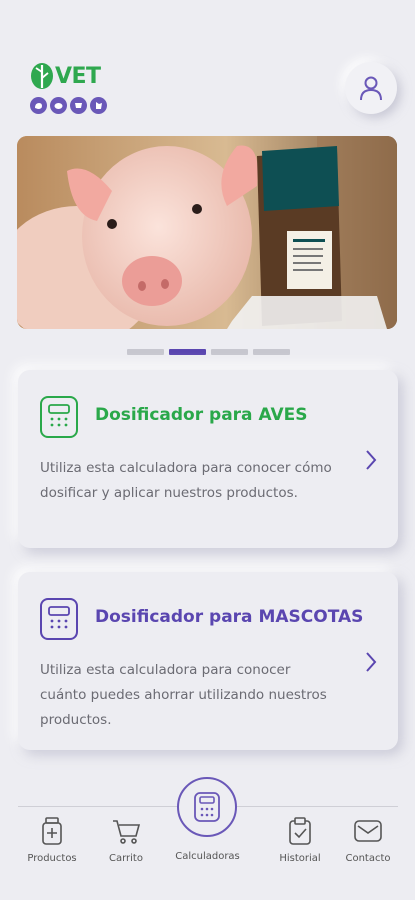 Image resolution: width=415 pixels, height=900 pixels. Describe the element at coordinates (368, 831) in the screenshot. I see `mail-icon` at that location.